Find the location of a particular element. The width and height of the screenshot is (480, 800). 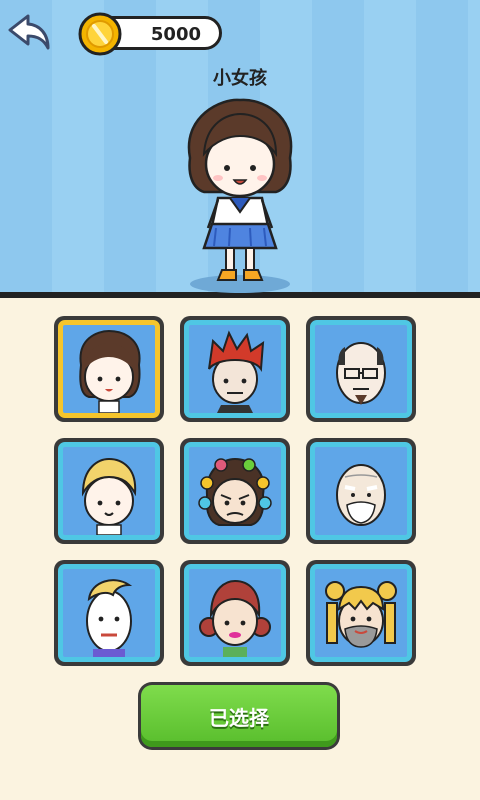

little-girl-portrait is located at coordinates (110, 371).